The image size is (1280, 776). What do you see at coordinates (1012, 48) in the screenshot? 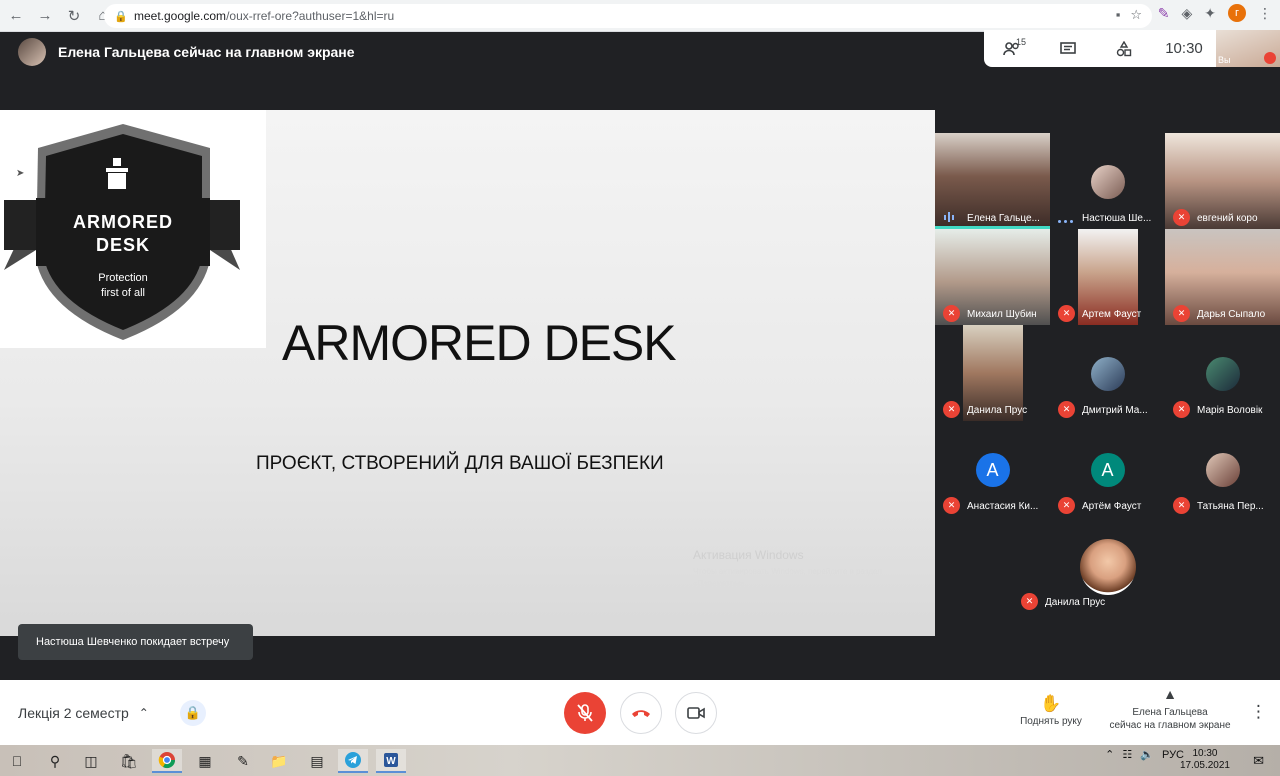
I see `people-button: 15` at bounding box center [1012, 48].